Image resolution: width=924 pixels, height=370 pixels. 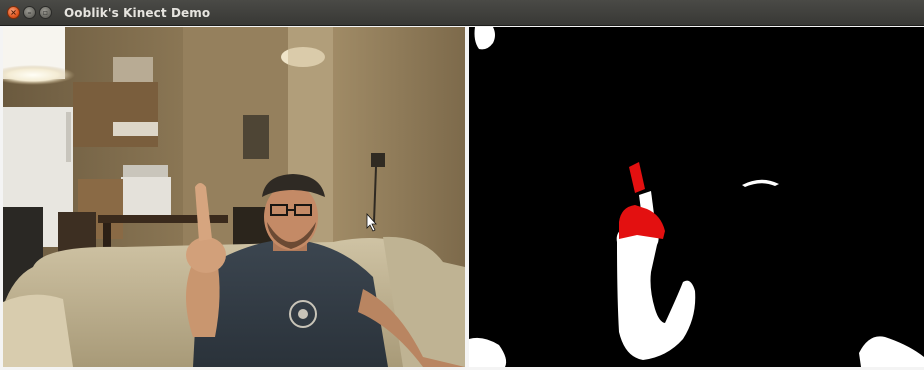 I want to click on window-controls: × – ▫, so click(x=29, y=12).